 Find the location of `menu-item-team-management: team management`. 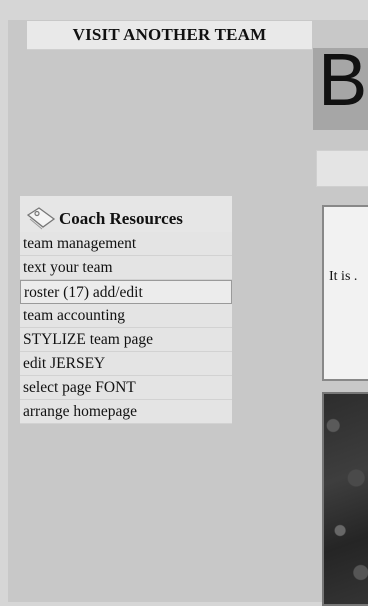

menu-item-team-management: team management is located at coordinates (126, 244).